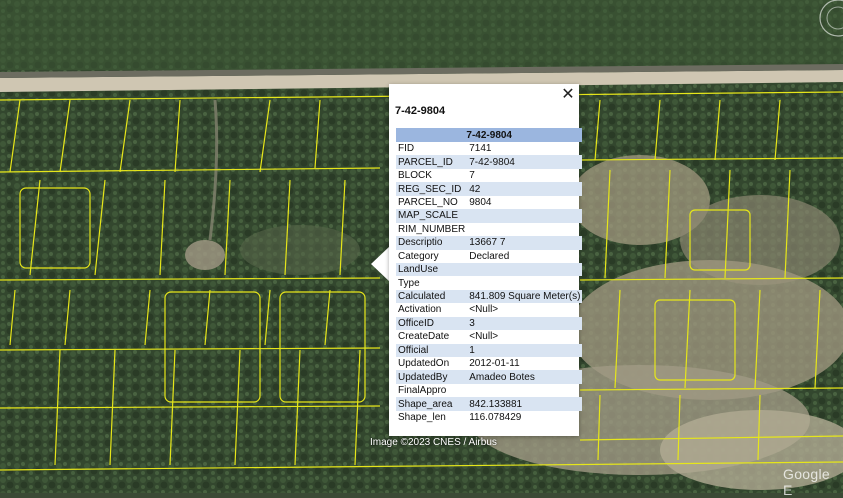 The width and height of the screenshot is (843, 498). I want to click on table-row: PARCEL_ID 7-42-9804, so click(489, 162).